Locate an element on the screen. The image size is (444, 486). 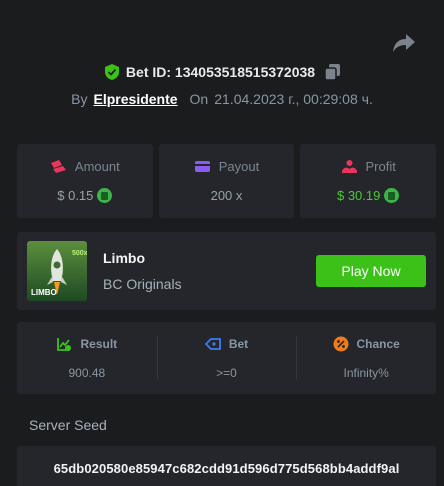
bet-value: >=0 is located at coordinates (226, 373).